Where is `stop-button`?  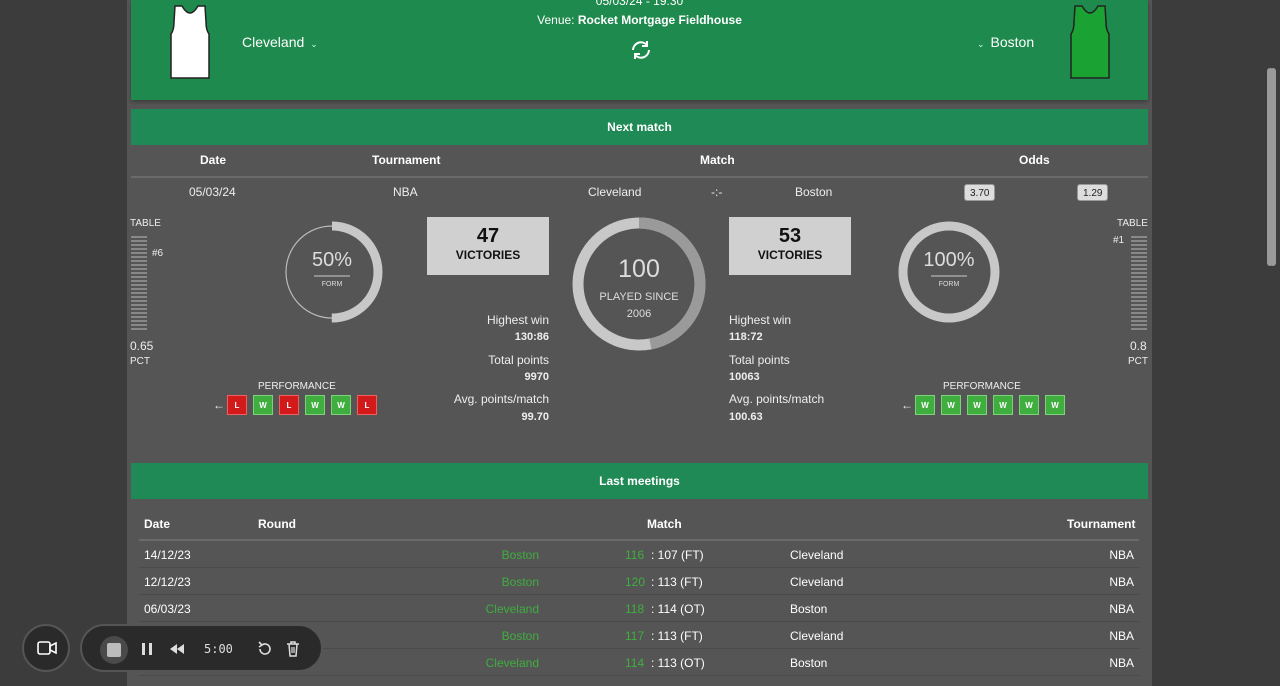 stop-button is located at coordinates (114, 650).